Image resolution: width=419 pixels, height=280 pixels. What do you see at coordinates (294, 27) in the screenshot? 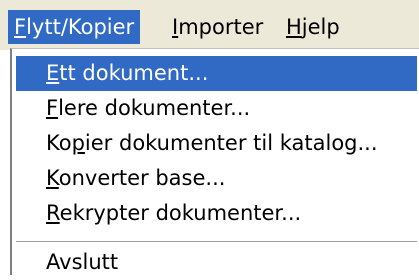
I see `menu-hjelp-accel: H` at bounding box center [294, 27].